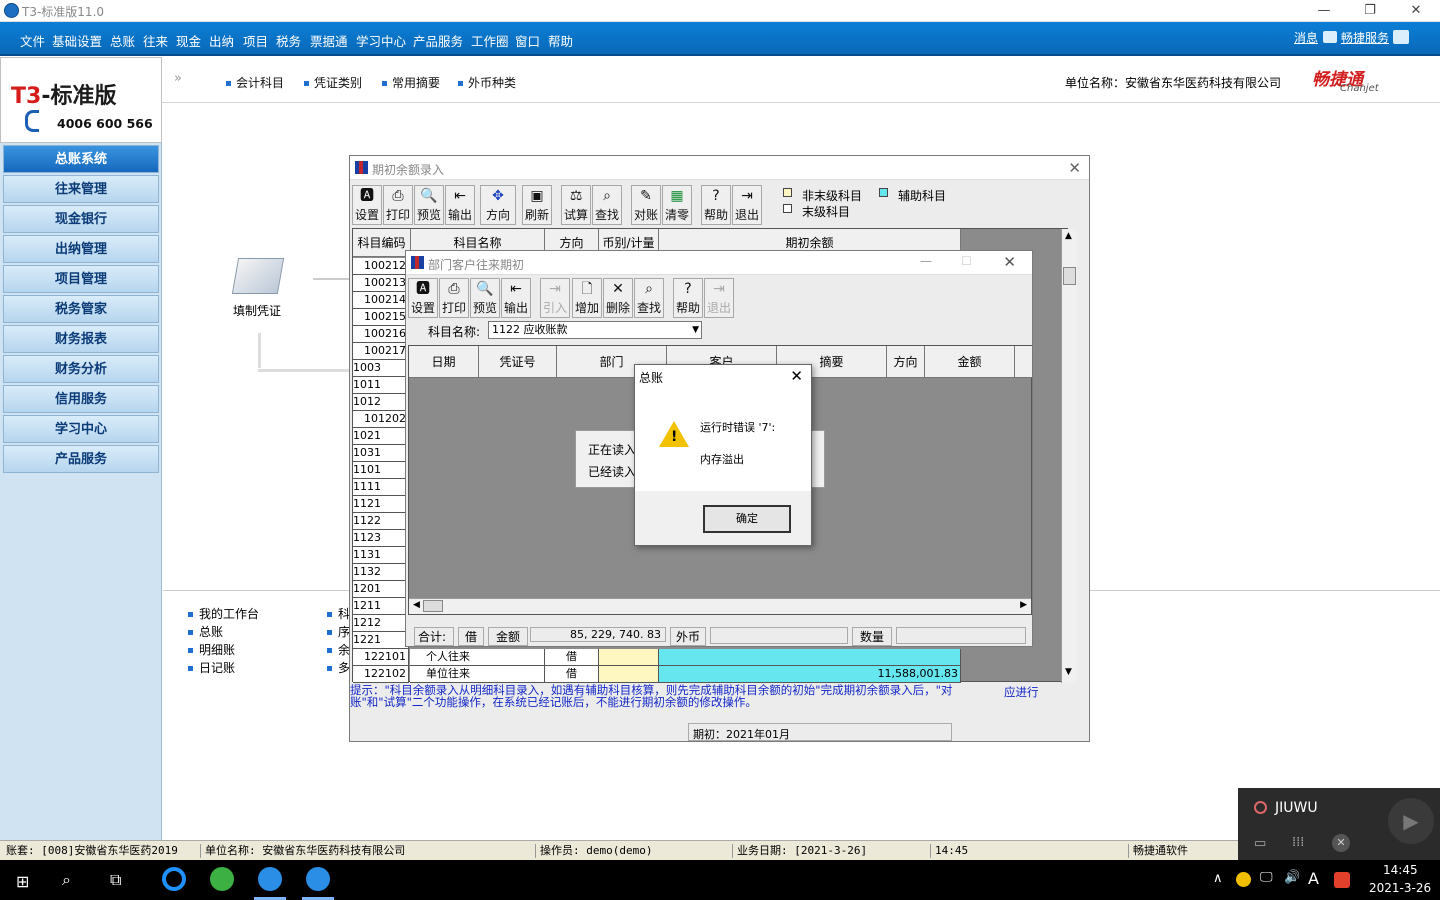 Image resolution: width=1440 pixels, height=900 pixels. I want to click on link-clipped: 序, so click(338, 631).